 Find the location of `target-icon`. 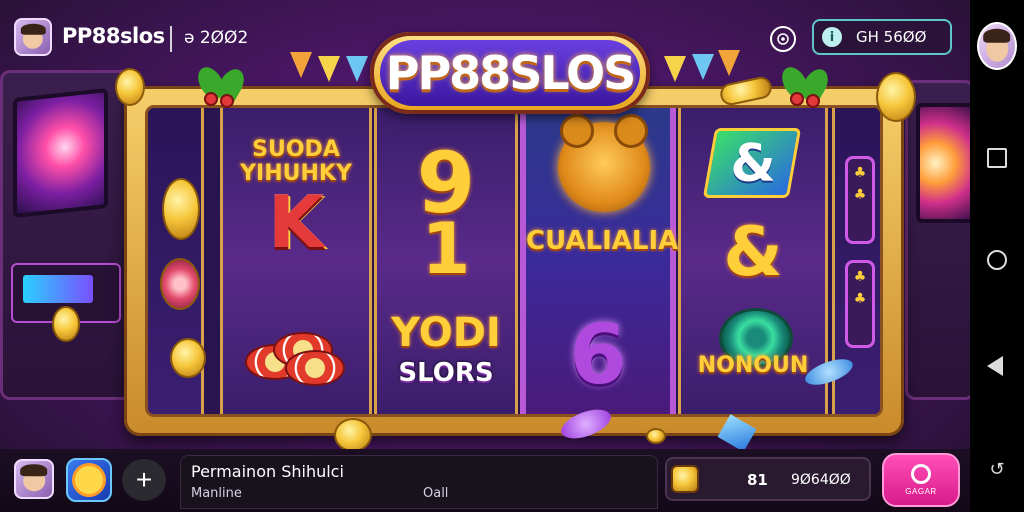

target-icon is located at coordinates (783, 39).